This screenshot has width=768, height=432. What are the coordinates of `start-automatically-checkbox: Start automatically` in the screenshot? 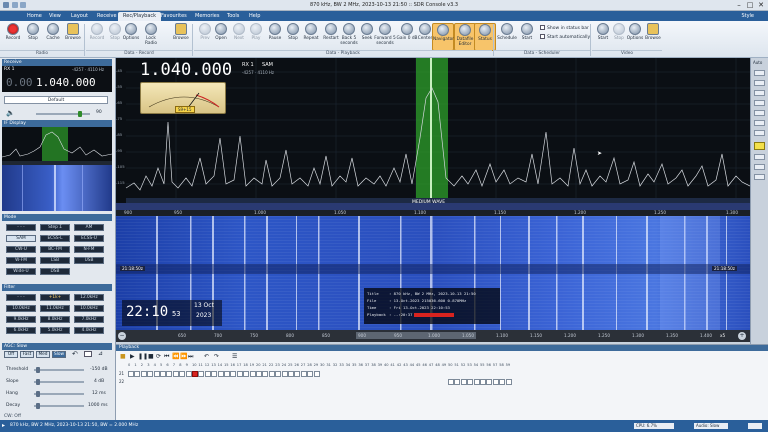 It's located at (565, 37).